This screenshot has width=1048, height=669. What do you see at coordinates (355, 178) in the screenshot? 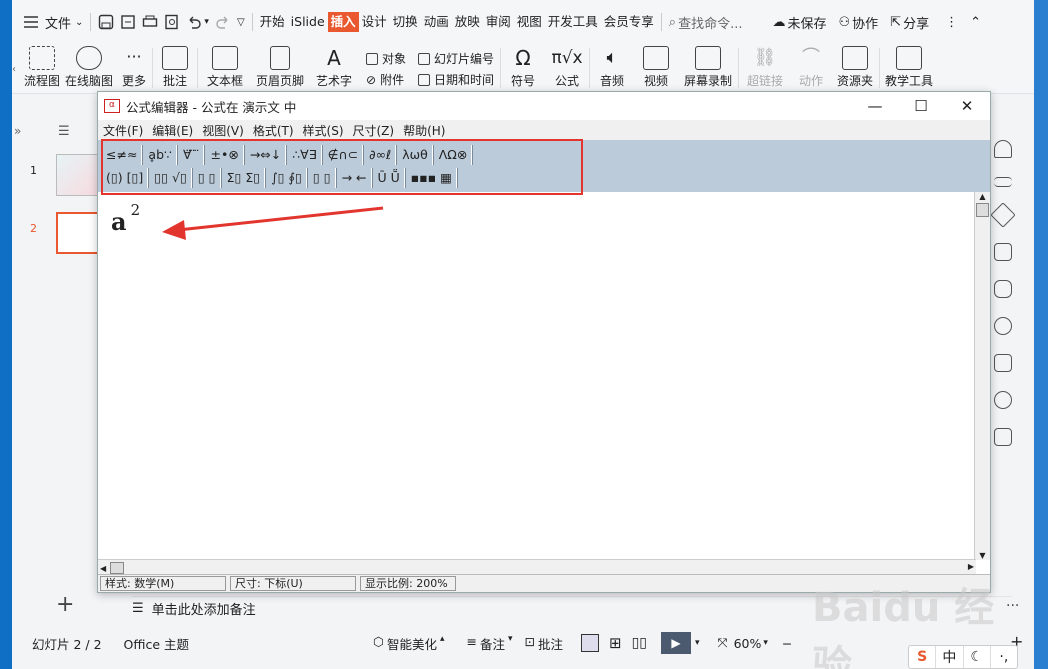
I see `arrow-templates: → ←` at bounding box center [355, 178].